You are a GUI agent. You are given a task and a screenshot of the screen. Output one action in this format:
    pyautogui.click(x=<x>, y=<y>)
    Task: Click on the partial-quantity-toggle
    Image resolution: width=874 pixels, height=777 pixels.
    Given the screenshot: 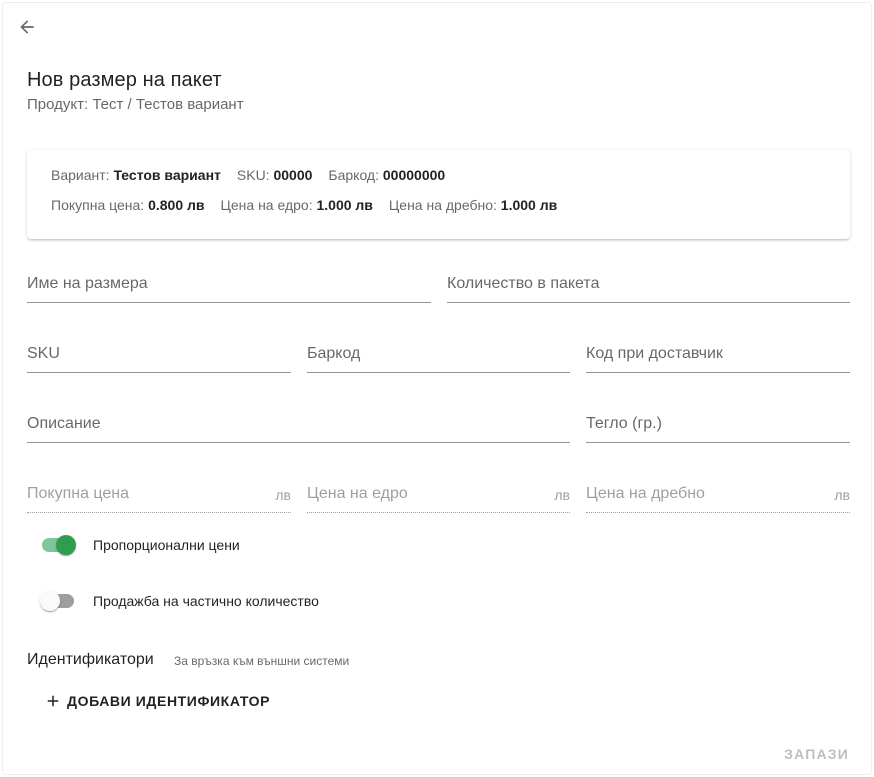 What is the action you would take?
    pyautogui.click(x=58, y=601)
    